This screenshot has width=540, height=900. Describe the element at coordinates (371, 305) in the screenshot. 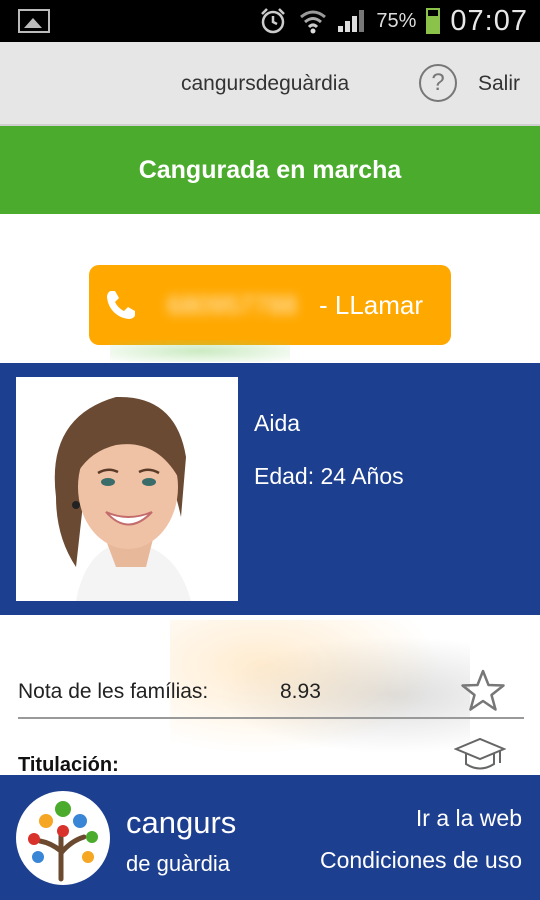

I see `call-button-label: - LLamar` at that location.